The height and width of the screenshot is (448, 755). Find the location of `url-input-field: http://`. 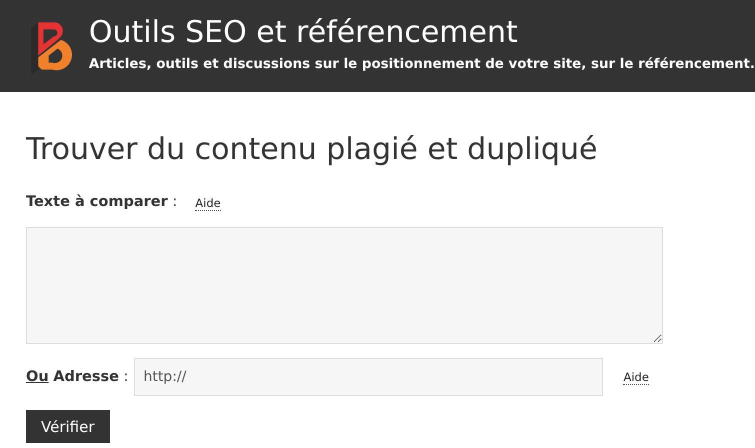

url-input-field: http:// is located at coordinates (369, 377).